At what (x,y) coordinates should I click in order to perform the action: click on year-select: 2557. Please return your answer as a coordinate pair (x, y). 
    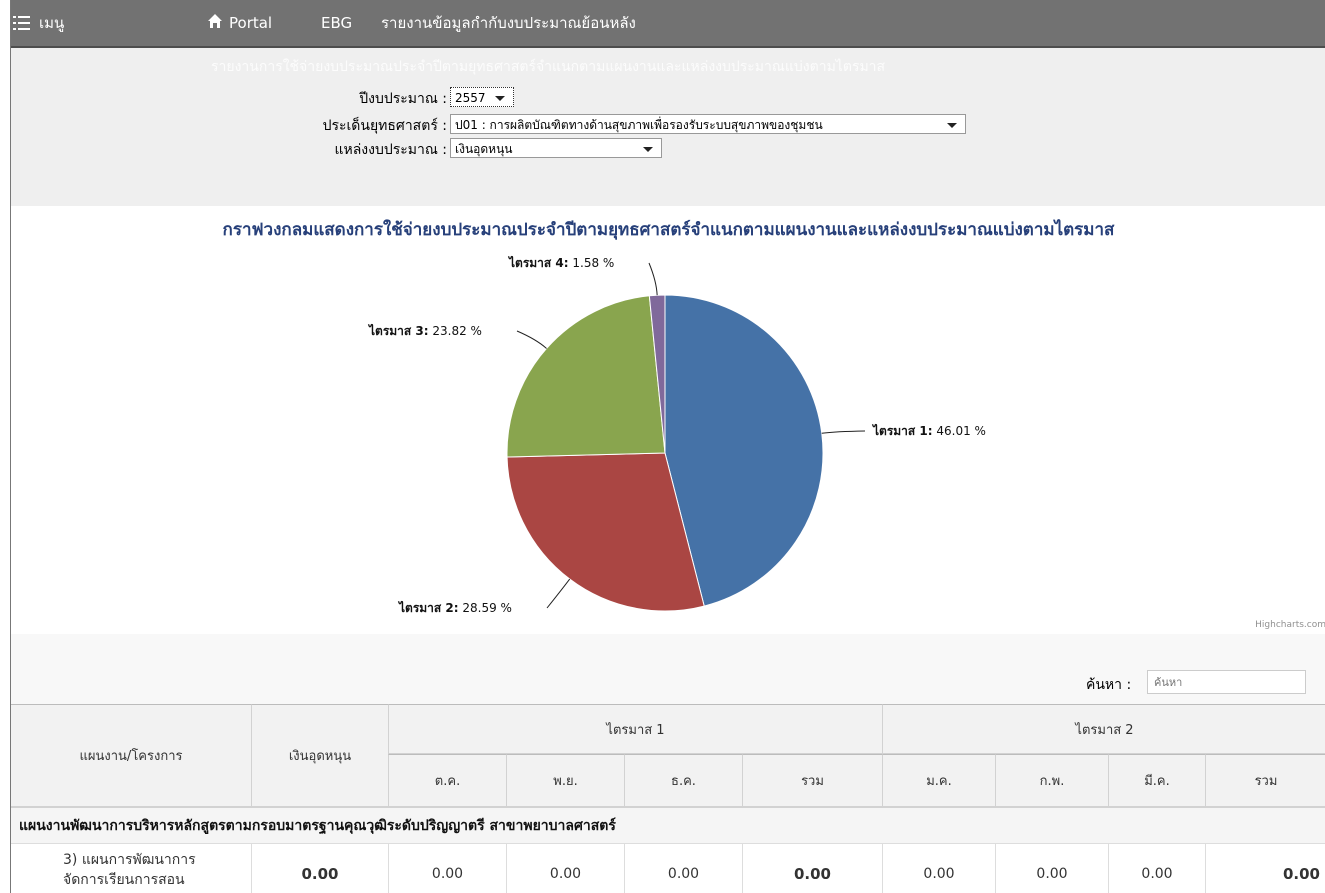
    Looking at the image, I should click on (482, 97).